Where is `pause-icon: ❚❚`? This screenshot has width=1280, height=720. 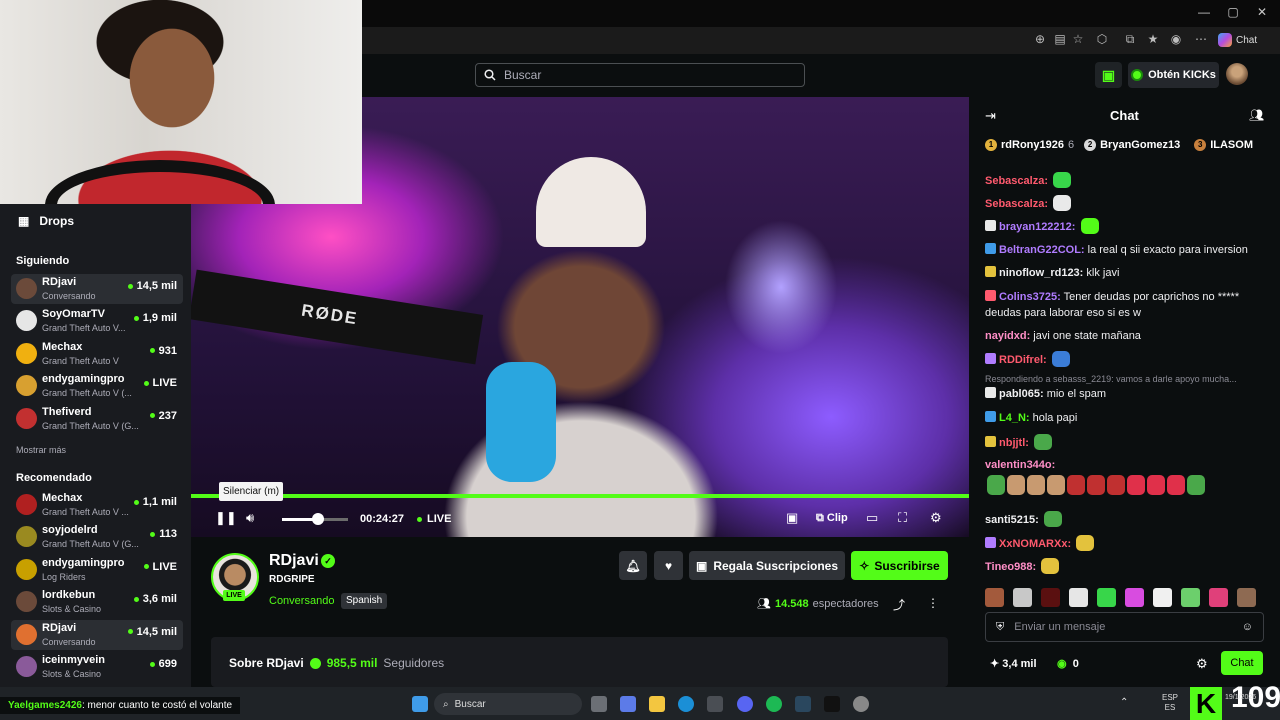 pause-icon: ❚❚ is located at coordinates (226, 518).